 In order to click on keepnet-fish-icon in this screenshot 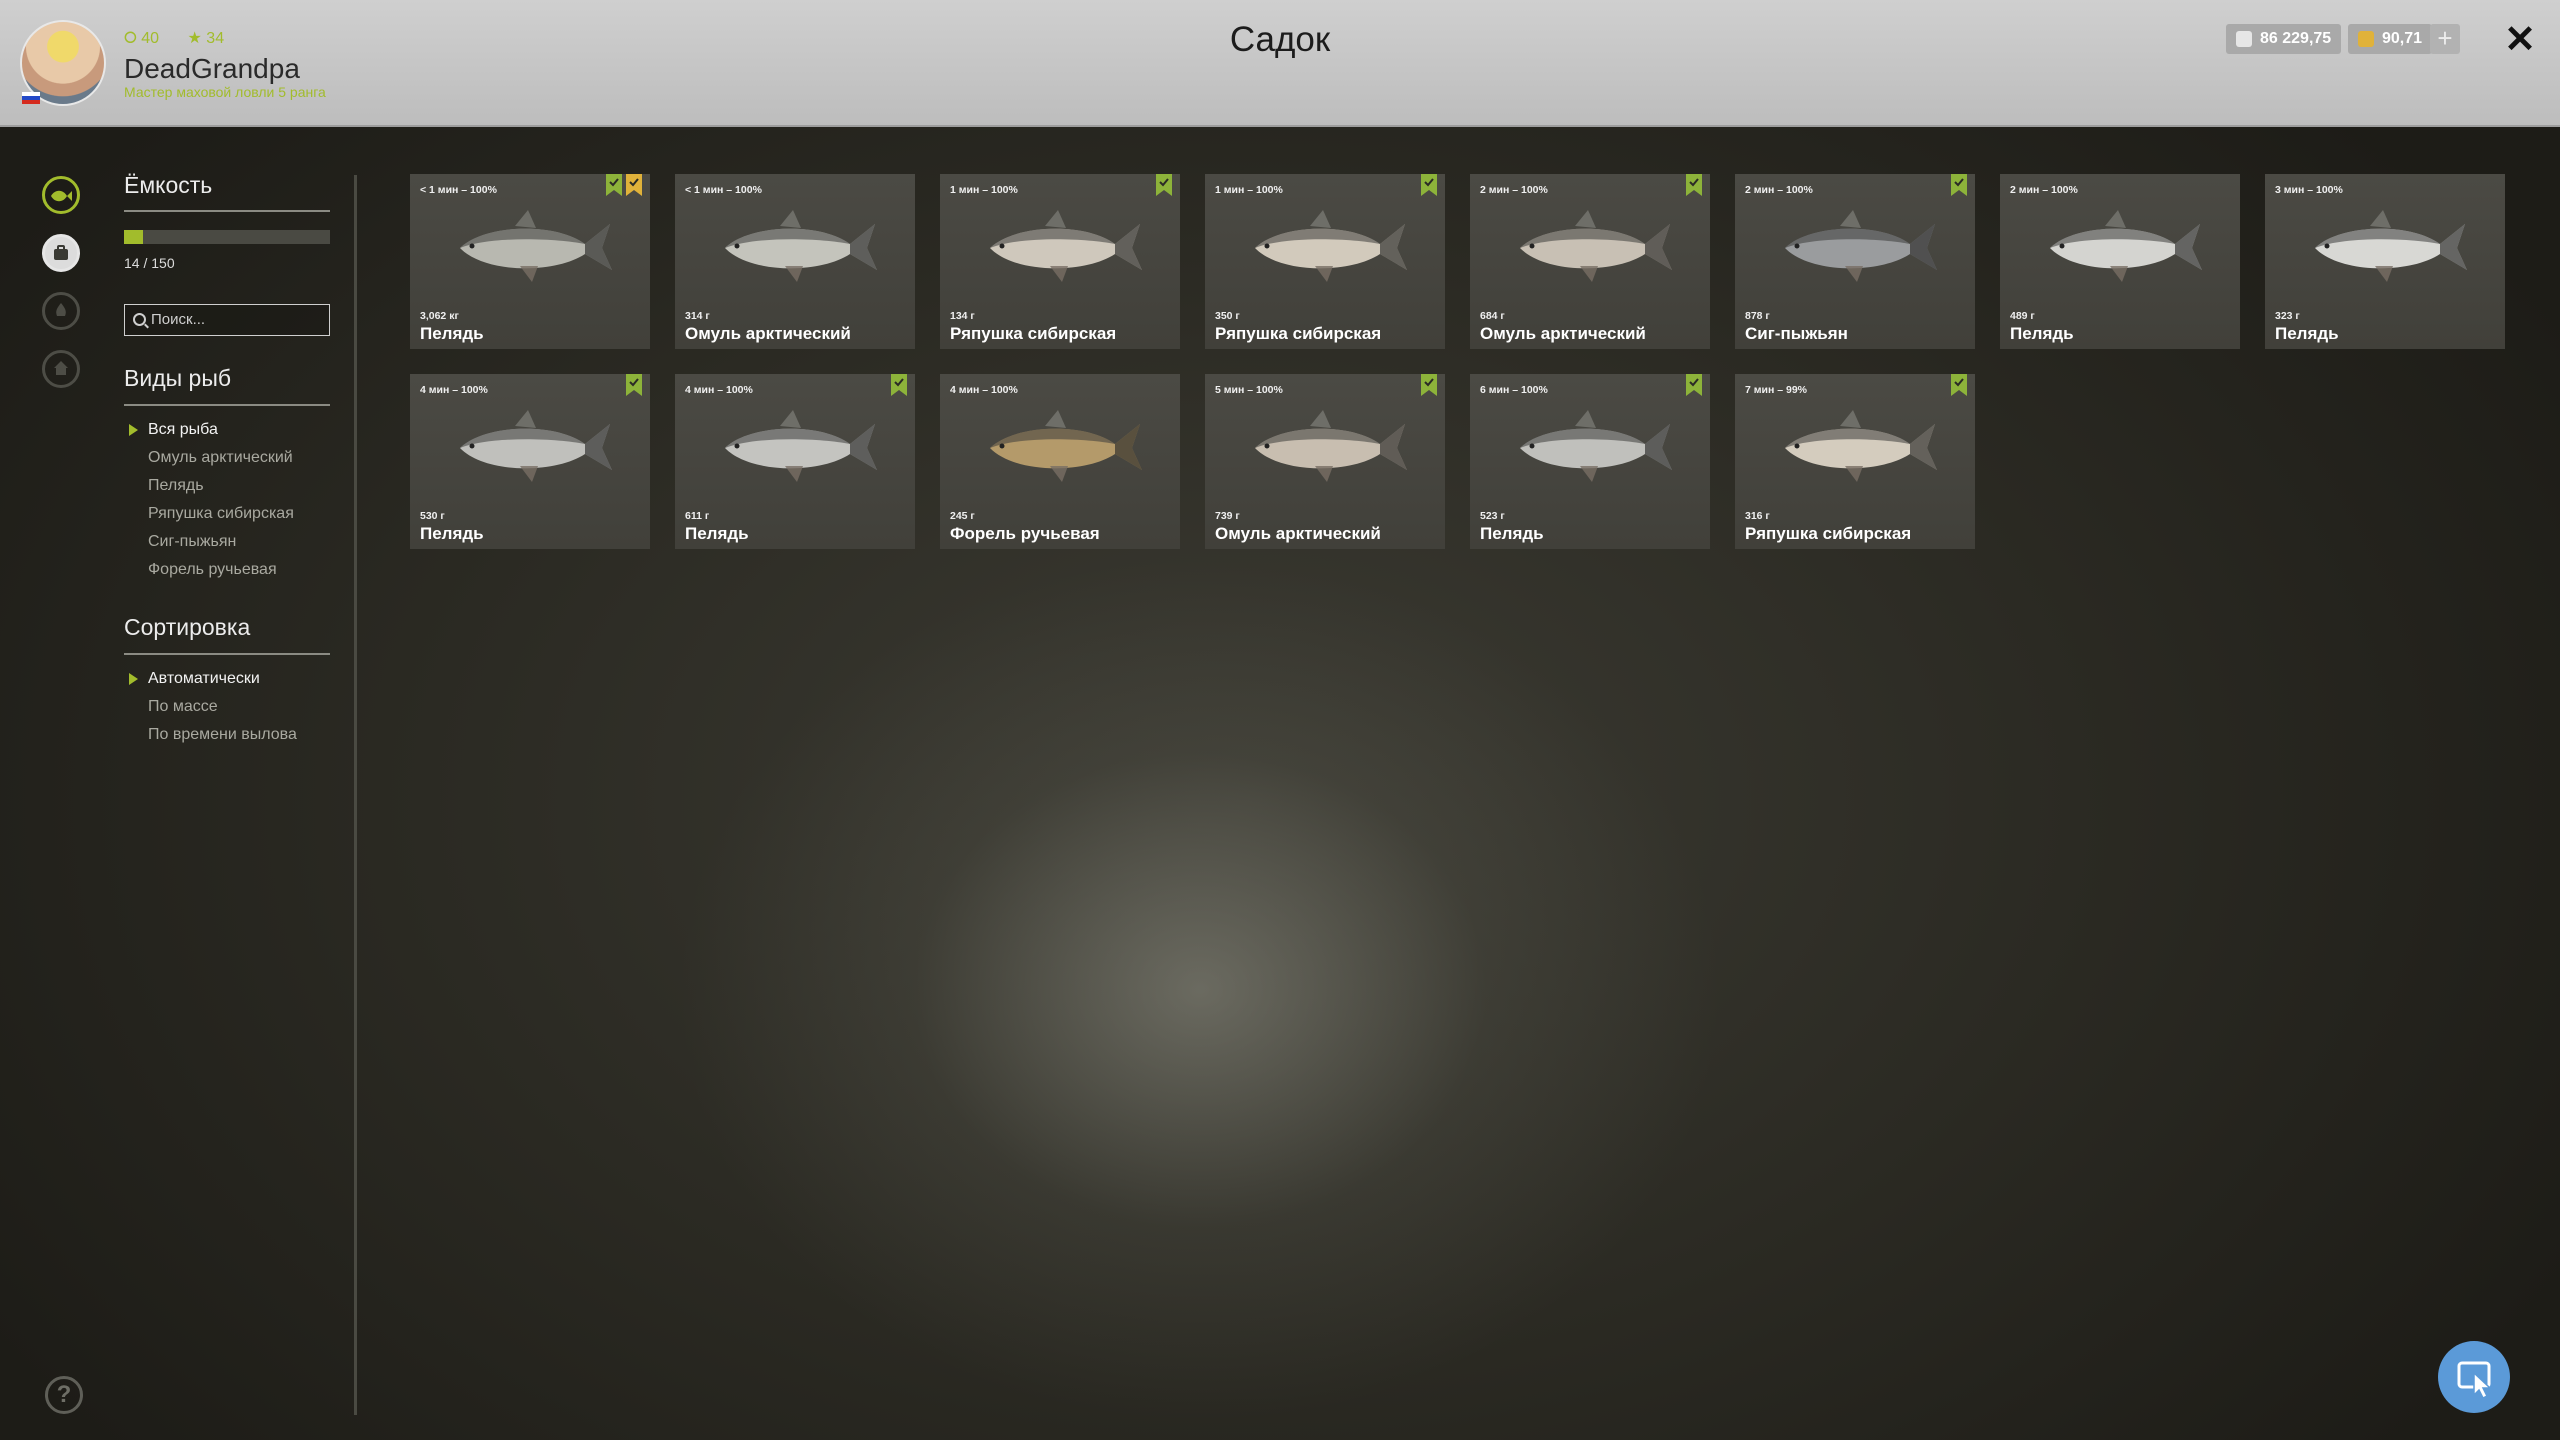, I will do `click(61, 195)`.